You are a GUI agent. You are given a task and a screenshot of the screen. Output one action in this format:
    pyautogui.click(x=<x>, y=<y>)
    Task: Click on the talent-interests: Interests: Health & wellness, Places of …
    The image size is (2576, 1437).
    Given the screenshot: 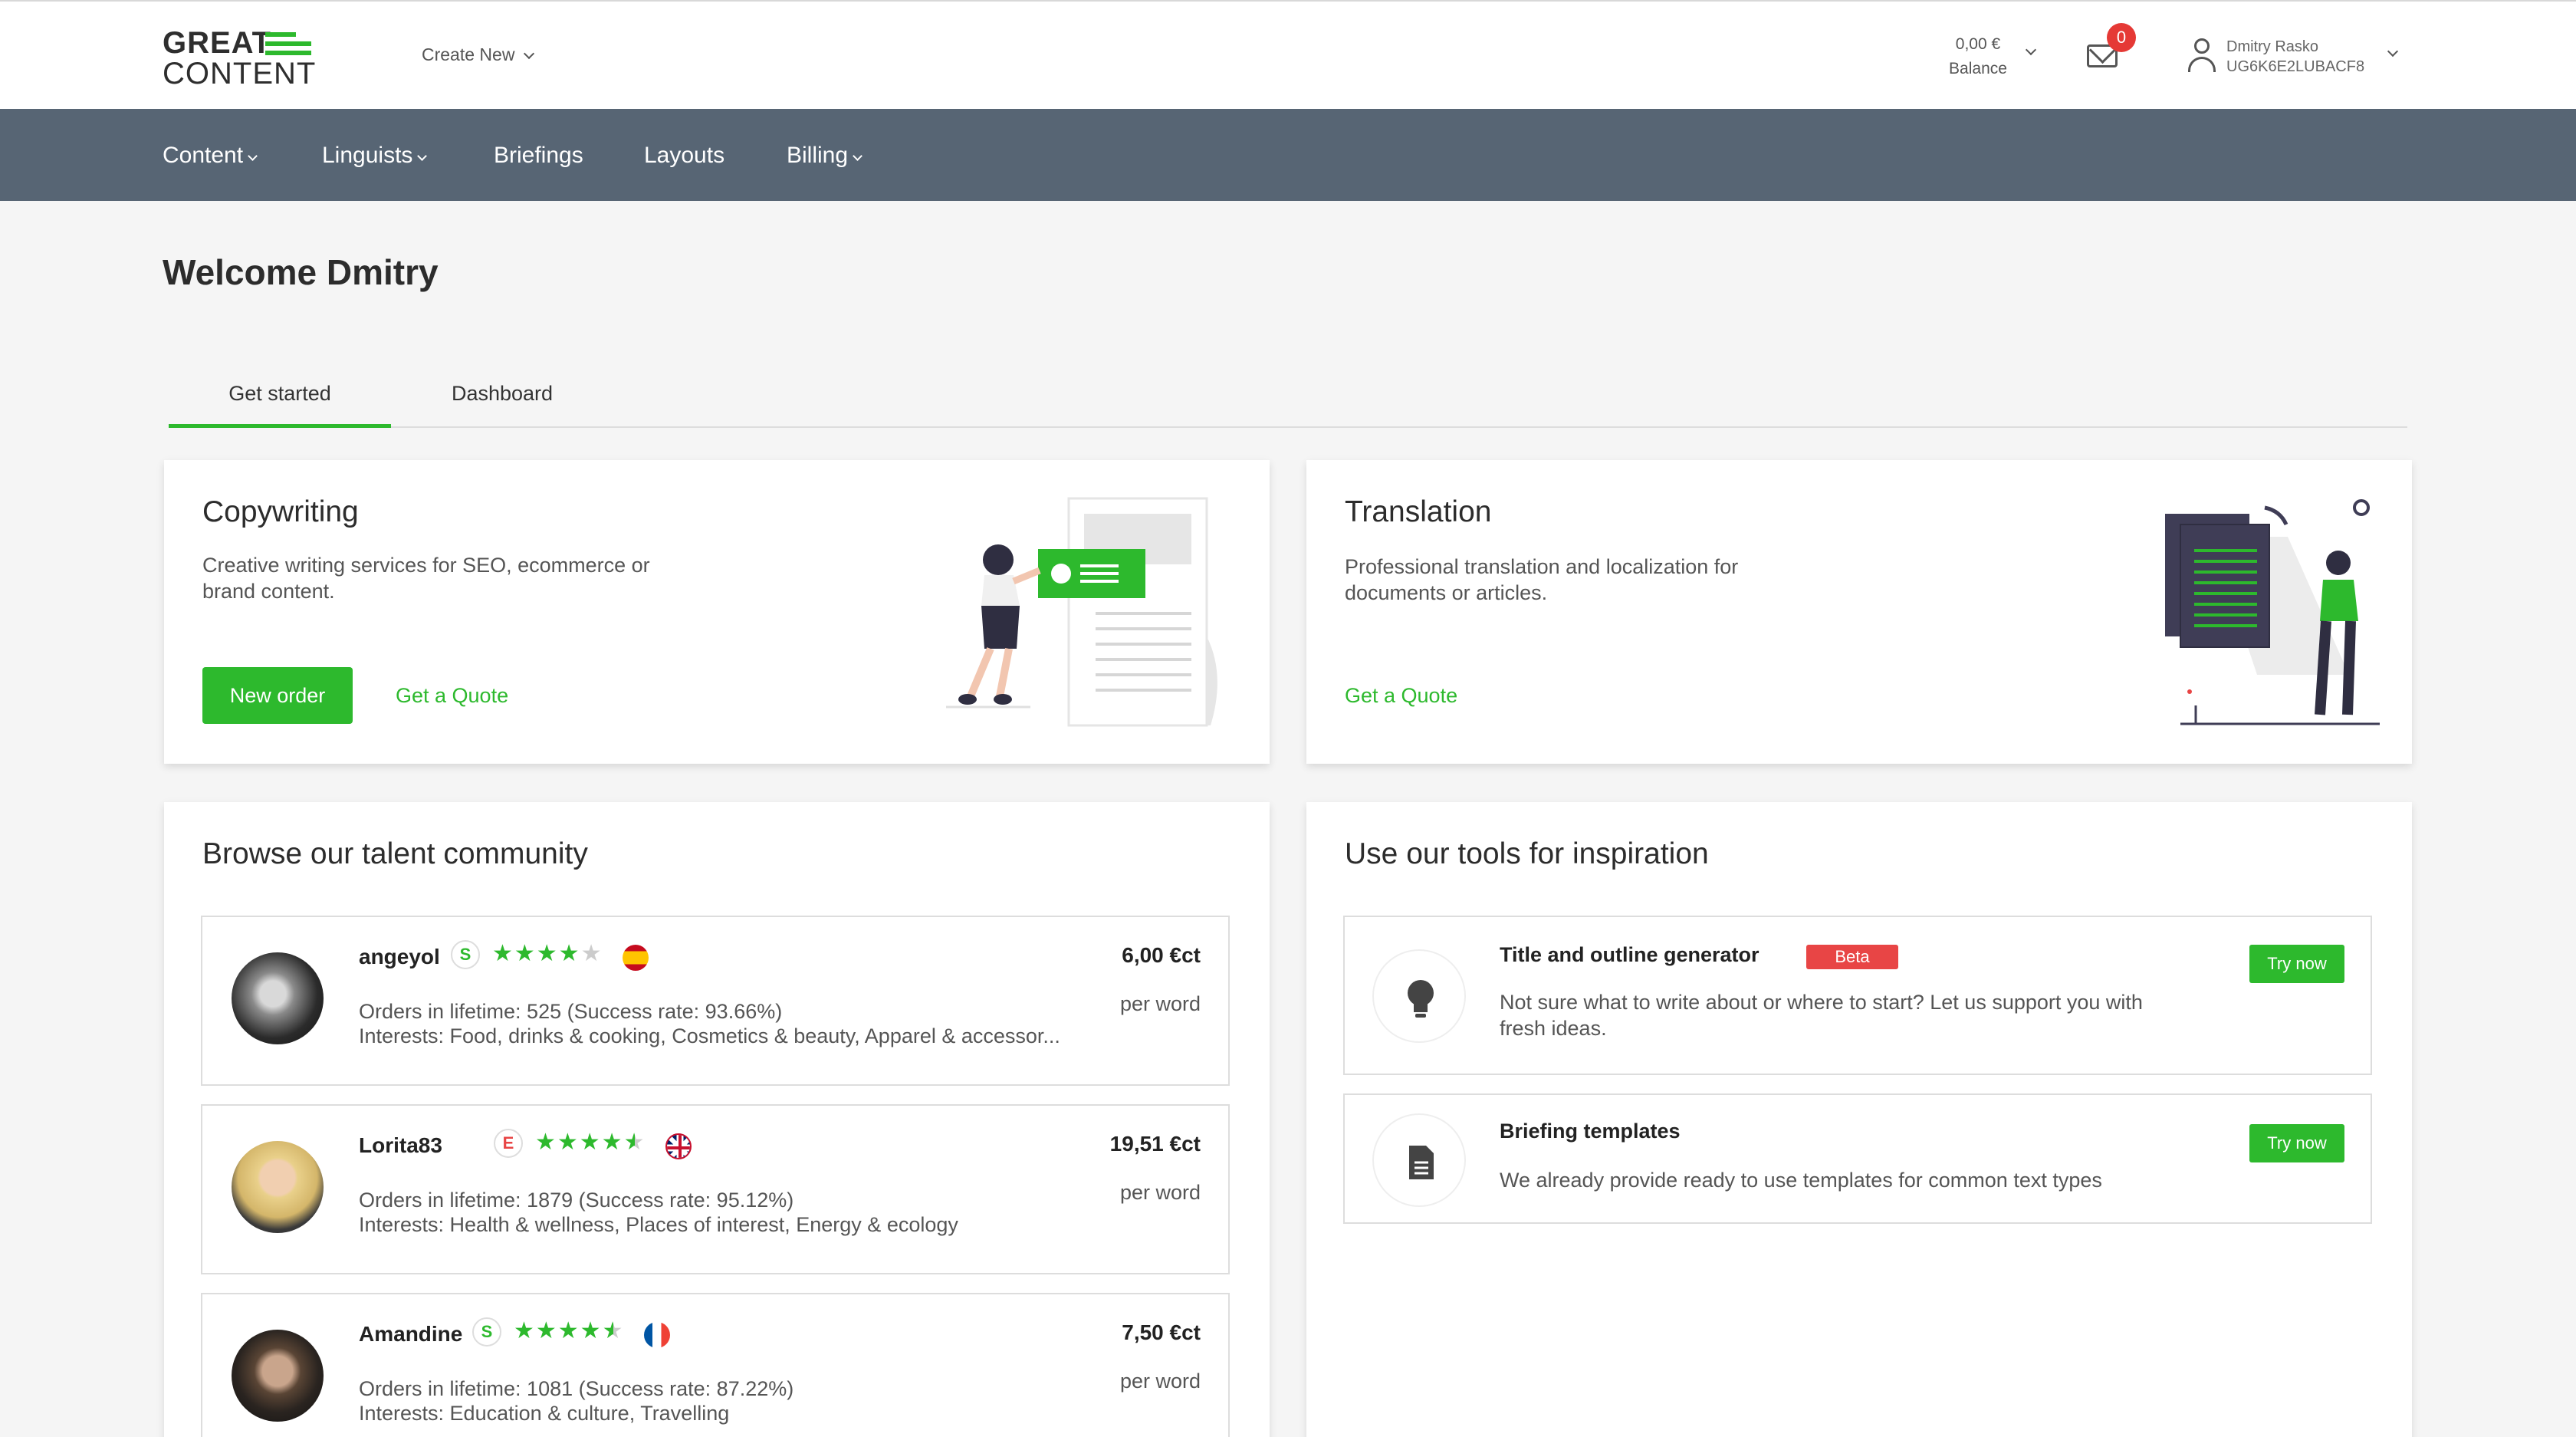 What is the action you would take?
    pyautogui.click(x=658, y=1224)
    